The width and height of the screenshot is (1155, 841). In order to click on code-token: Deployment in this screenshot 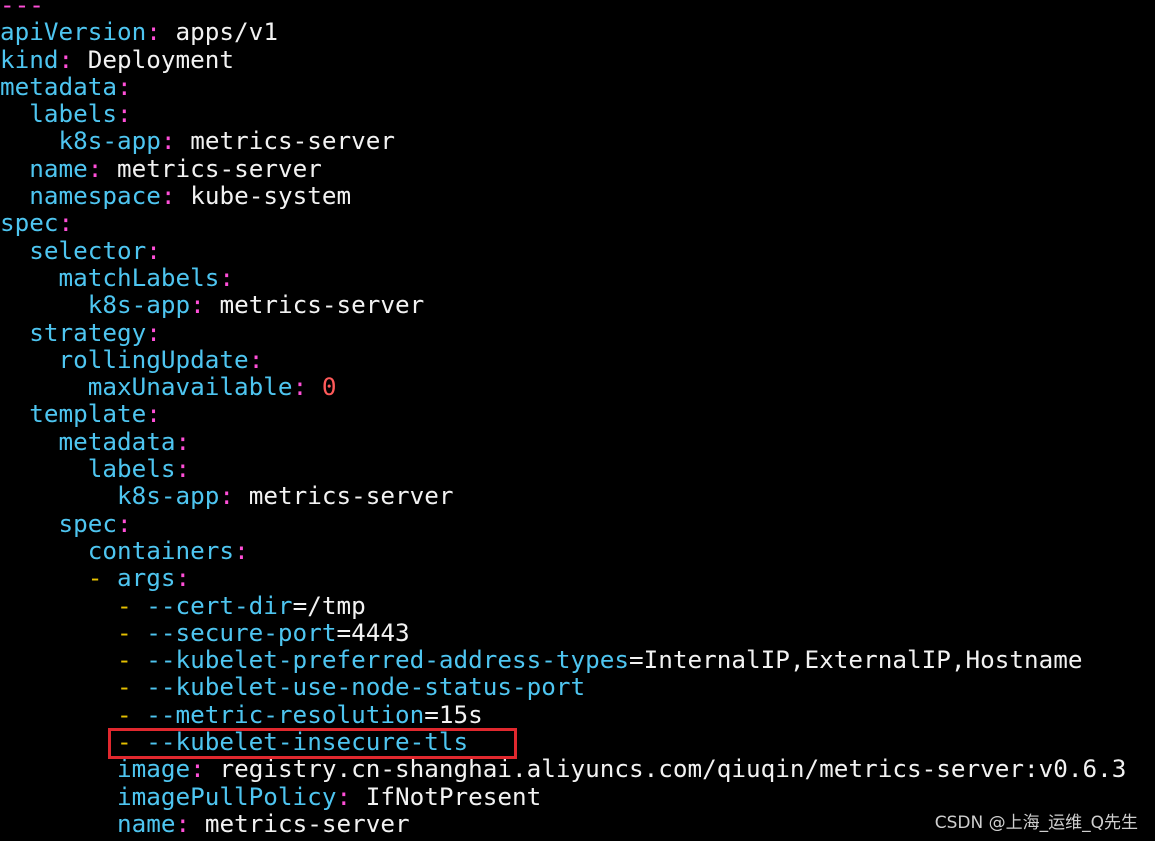, I will do `click(161, 59)`.